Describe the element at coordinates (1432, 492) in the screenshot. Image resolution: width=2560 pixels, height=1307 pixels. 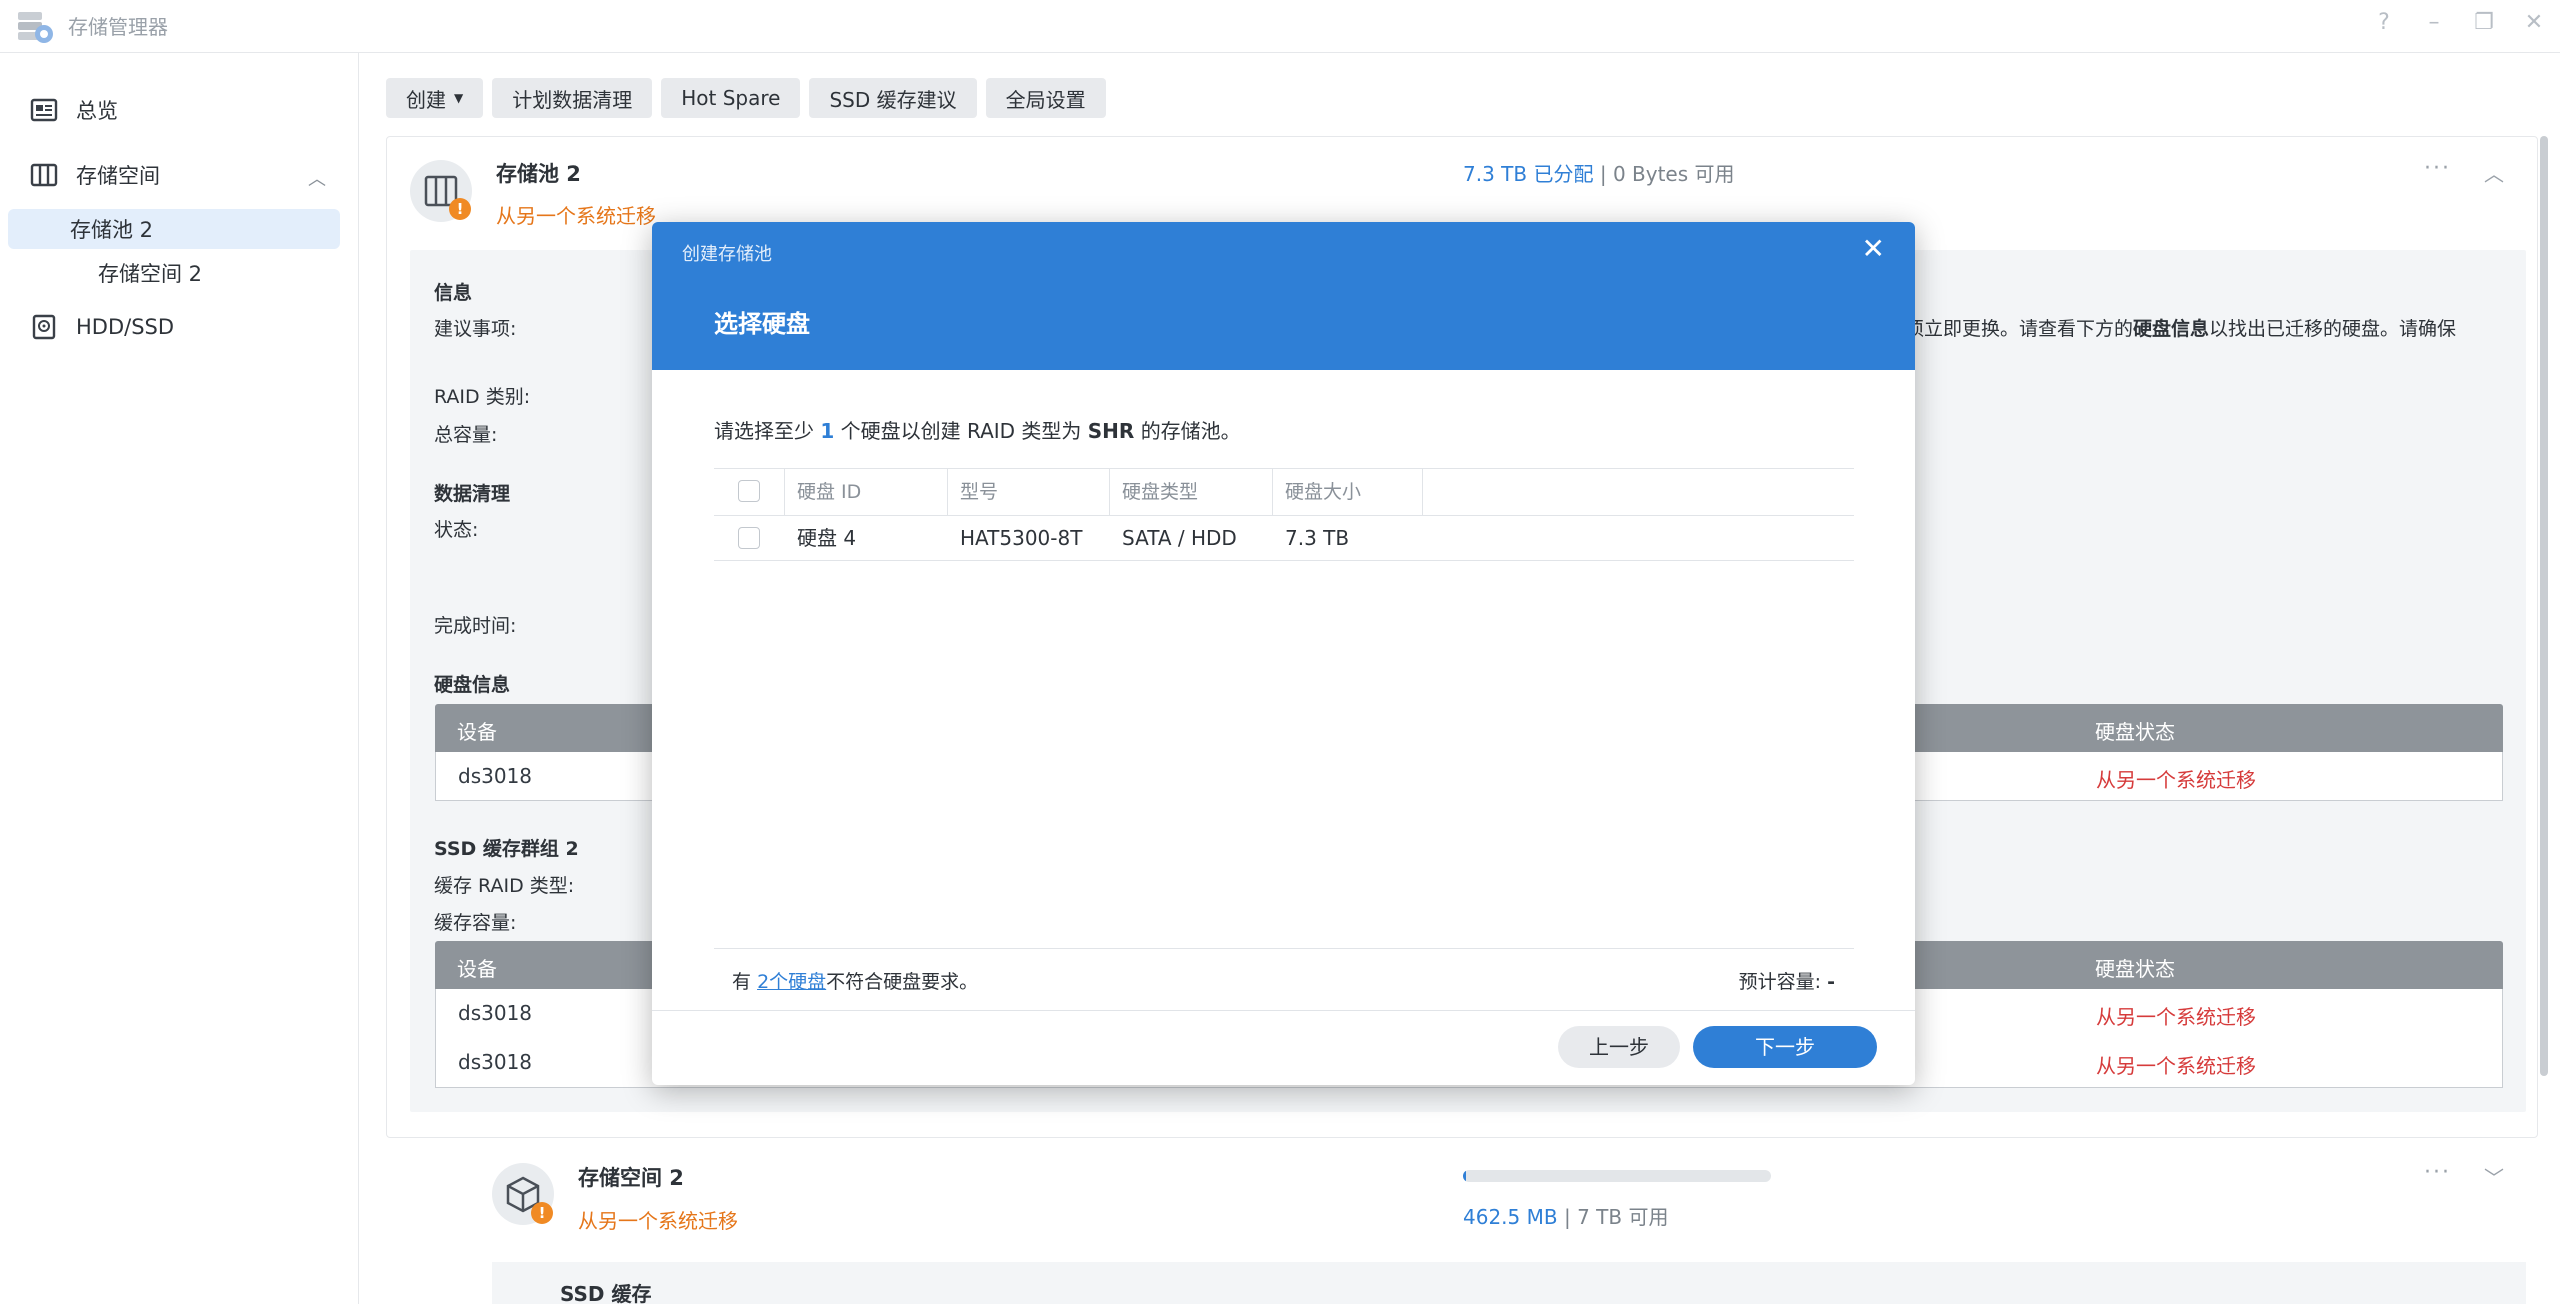
I see `col-spacer` at that location.